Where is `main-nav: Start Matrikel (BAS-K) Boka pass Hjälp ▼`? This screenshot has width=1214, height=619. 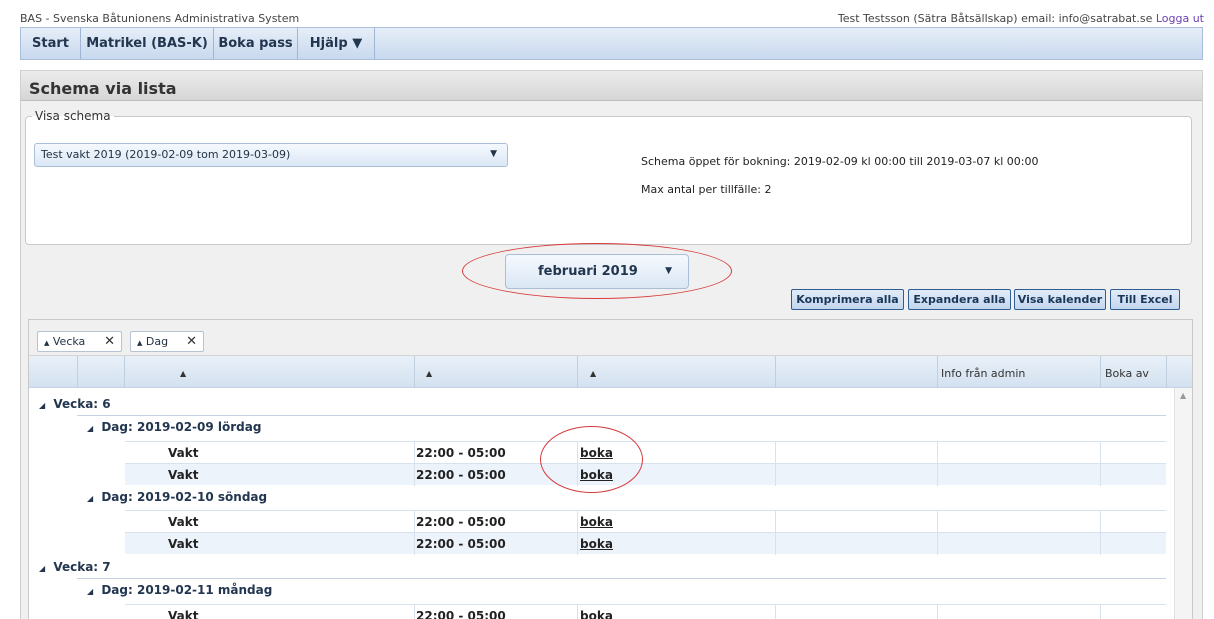
main-nav: Start Matrikel (BAS-K) Boka pass Hjälp ▼ is located at coordinates (611, 43).